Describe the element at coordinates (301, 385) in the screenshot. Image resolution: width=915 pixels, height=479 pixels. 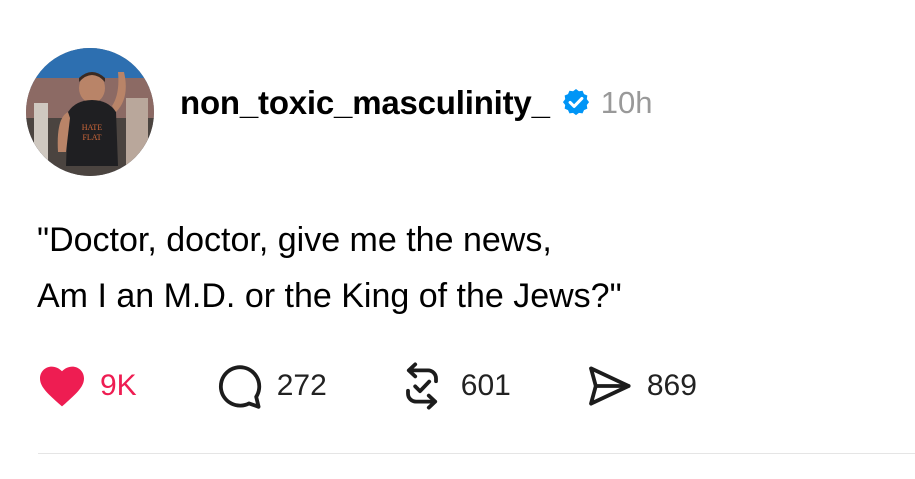
I see `reply-count: 272` at that location.